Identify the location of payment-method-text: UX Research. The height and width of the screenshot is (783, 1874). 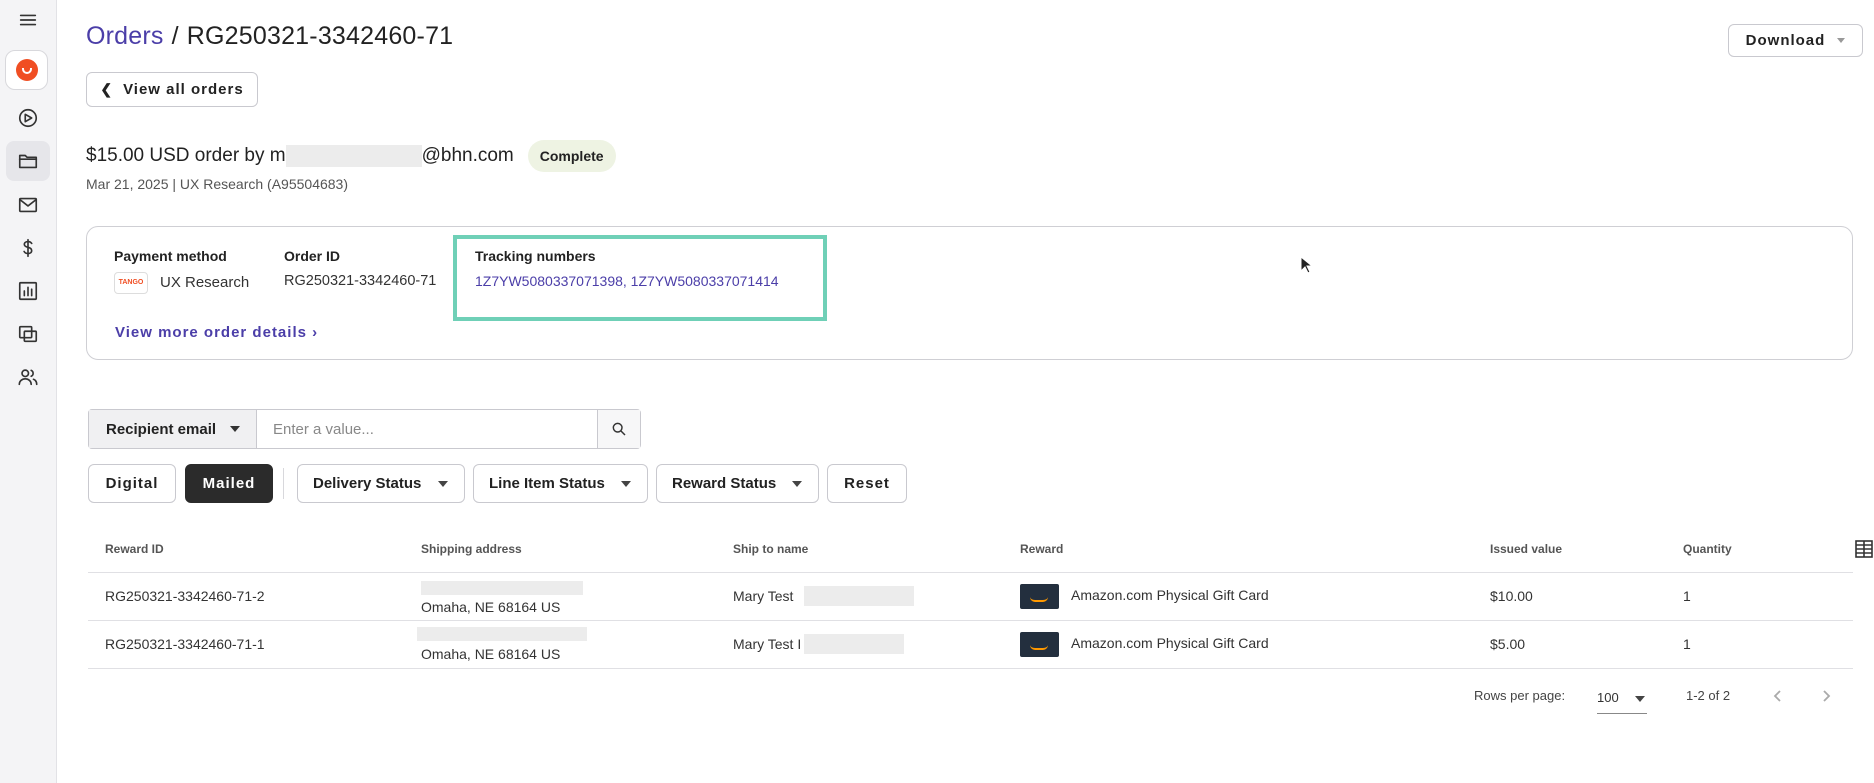
(205, 282).